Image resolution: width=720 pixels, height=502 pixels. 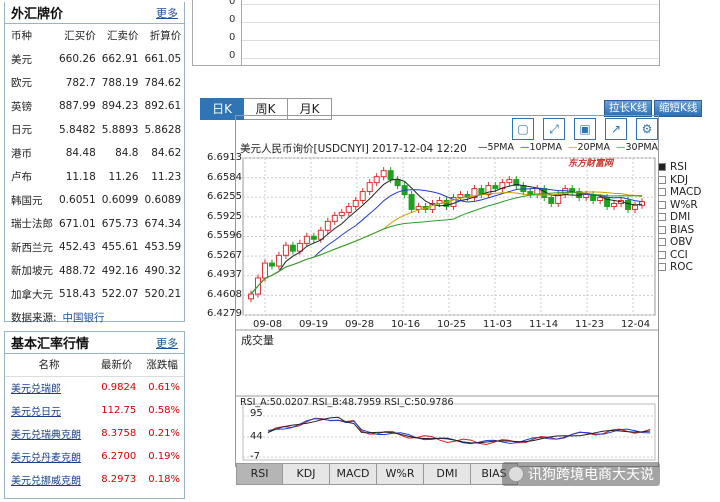 I want to click on indicator-name: MACD, so click(x=686, y=192).